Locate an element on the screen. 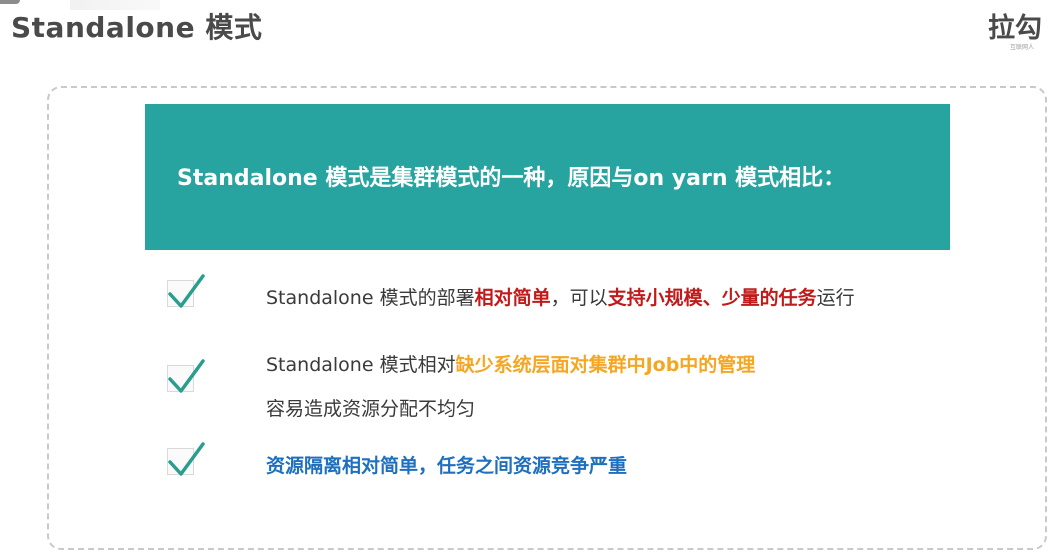 This screenshot has width=1051, height=555. item-text: Standalone 模式相对 is located at coordinates (361, 365).